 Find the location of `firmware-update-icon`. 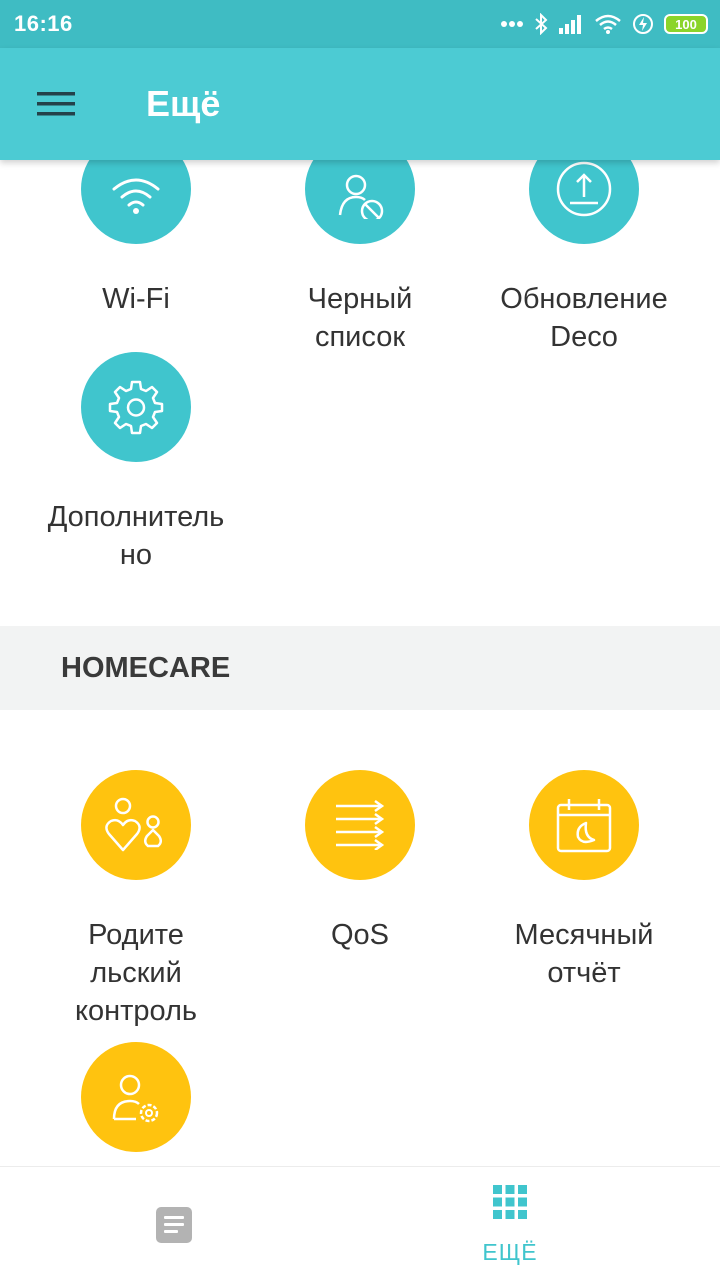

firmware-update-icon is located at coordinates (584, 189).